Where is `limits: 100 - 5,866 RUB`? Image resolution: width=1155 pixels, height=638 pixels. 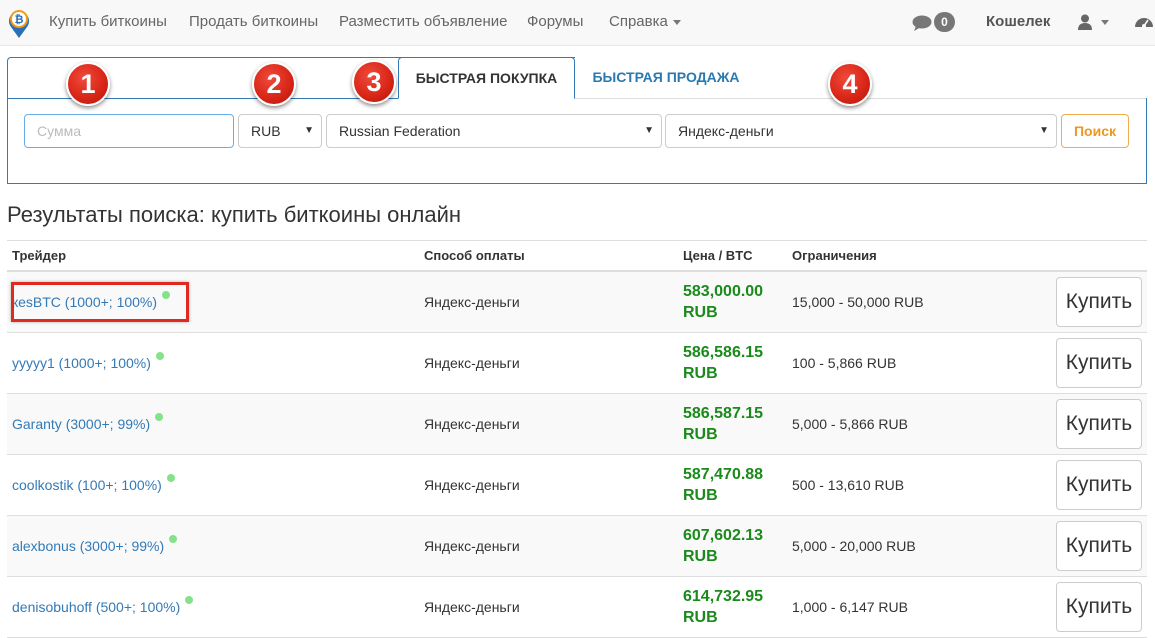 limits: 100 - 5,866 RUB is located at coordinates (844, 363).